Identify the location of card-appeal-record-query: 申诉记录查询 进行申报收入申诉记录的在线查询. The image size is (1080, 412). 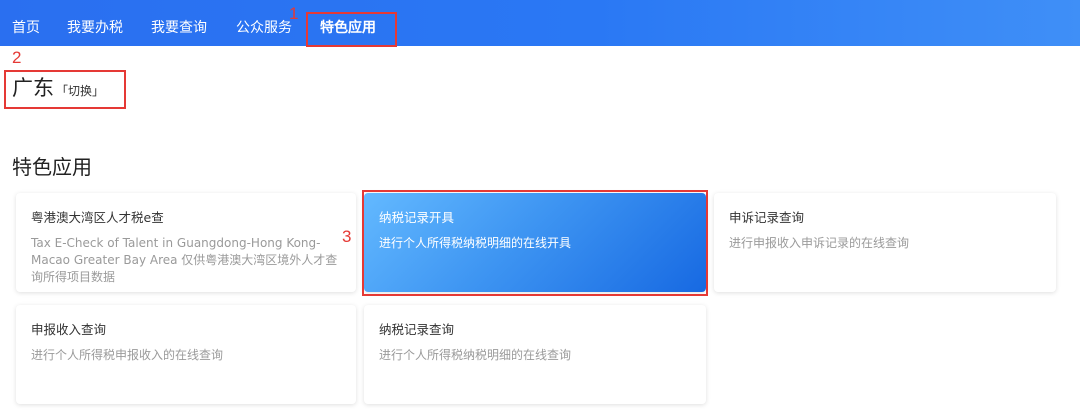
(885, 242).